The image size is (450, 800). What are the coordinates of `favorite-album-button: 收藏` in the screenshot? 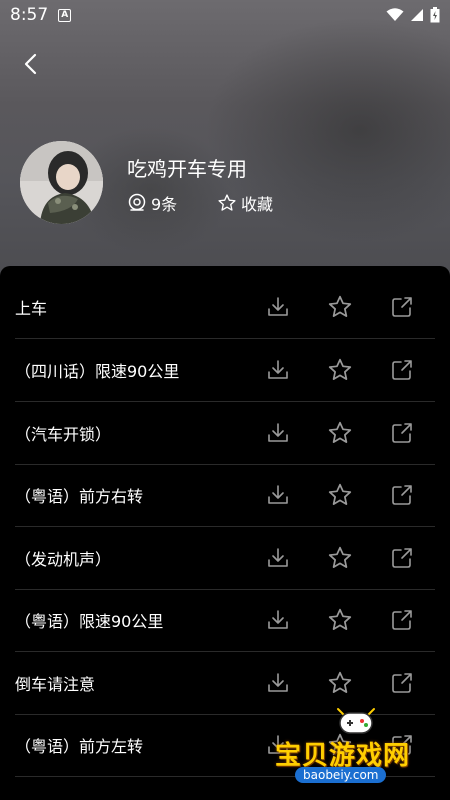 It's located at (245, 203).